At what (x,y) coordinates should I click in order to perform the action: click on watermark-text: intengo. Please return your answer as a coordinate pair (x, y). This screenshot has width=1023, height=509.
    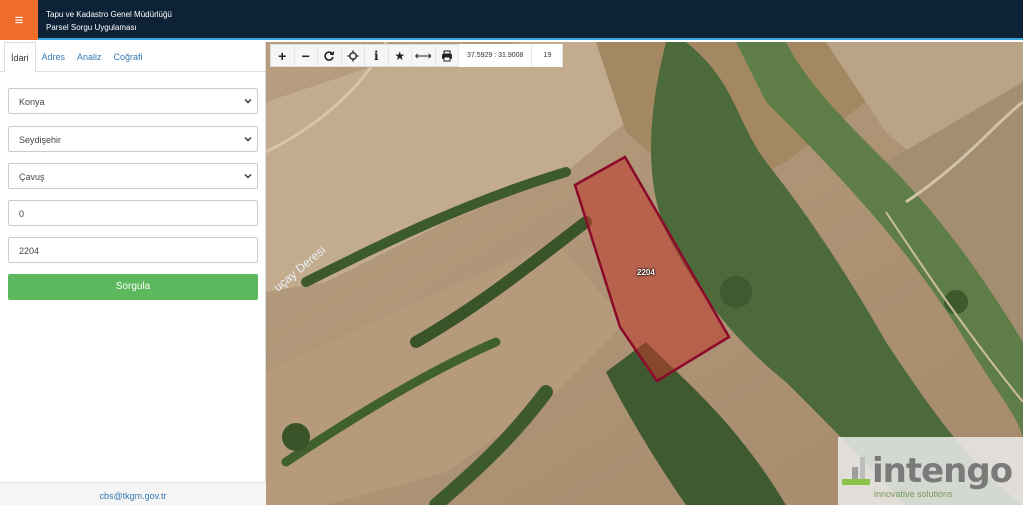
    Looking at the image, I should click on (942, 471).